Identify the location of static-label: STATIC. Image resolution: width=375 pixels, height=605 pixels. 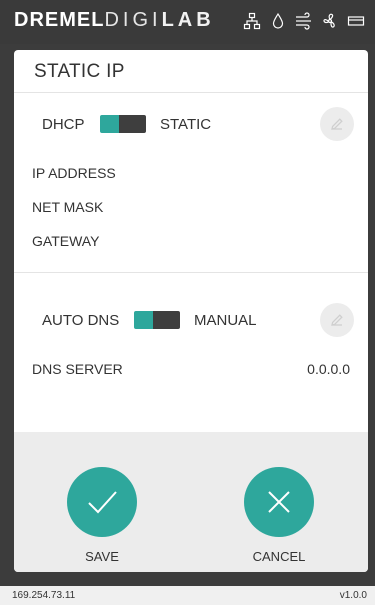
(186, 124).